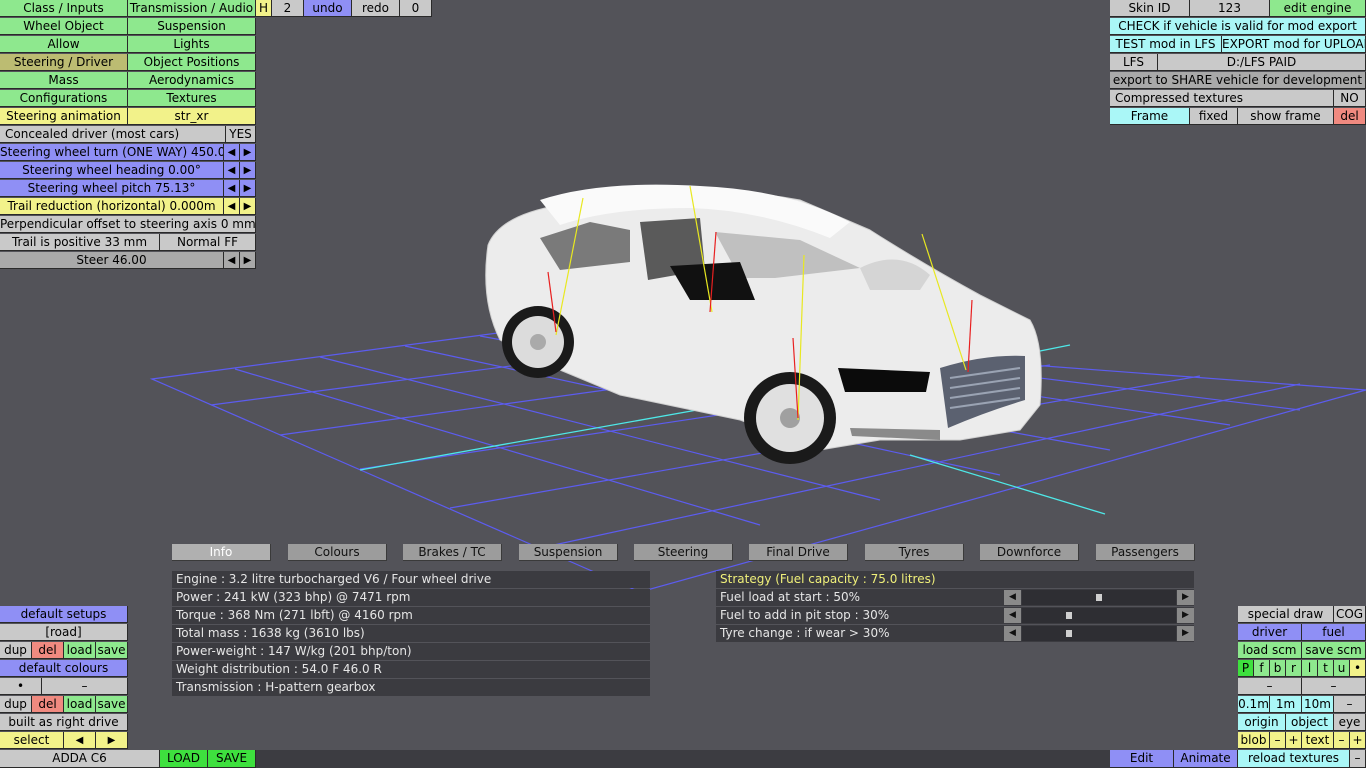 The height and width of the screenshot is (768, 1366). What do you see at coordinates (568, 552) in the screenshot?
I see `tab-suspension: Suspension` at bounding box center [568, 552].